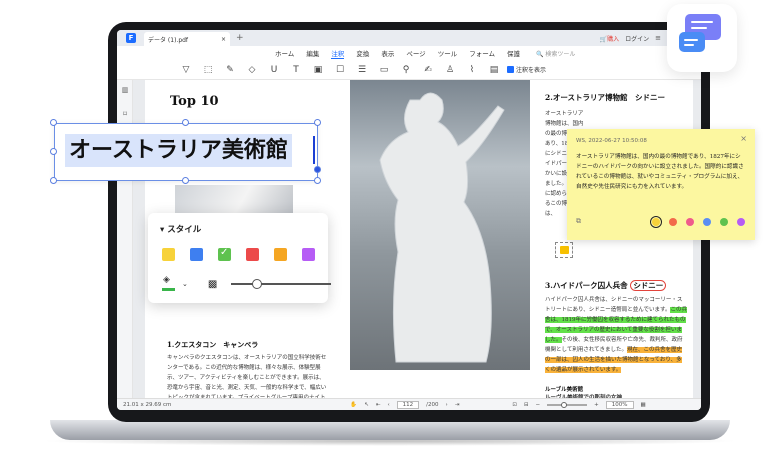  I want to click on buy-button: 🛒購入, so click(610, 38).